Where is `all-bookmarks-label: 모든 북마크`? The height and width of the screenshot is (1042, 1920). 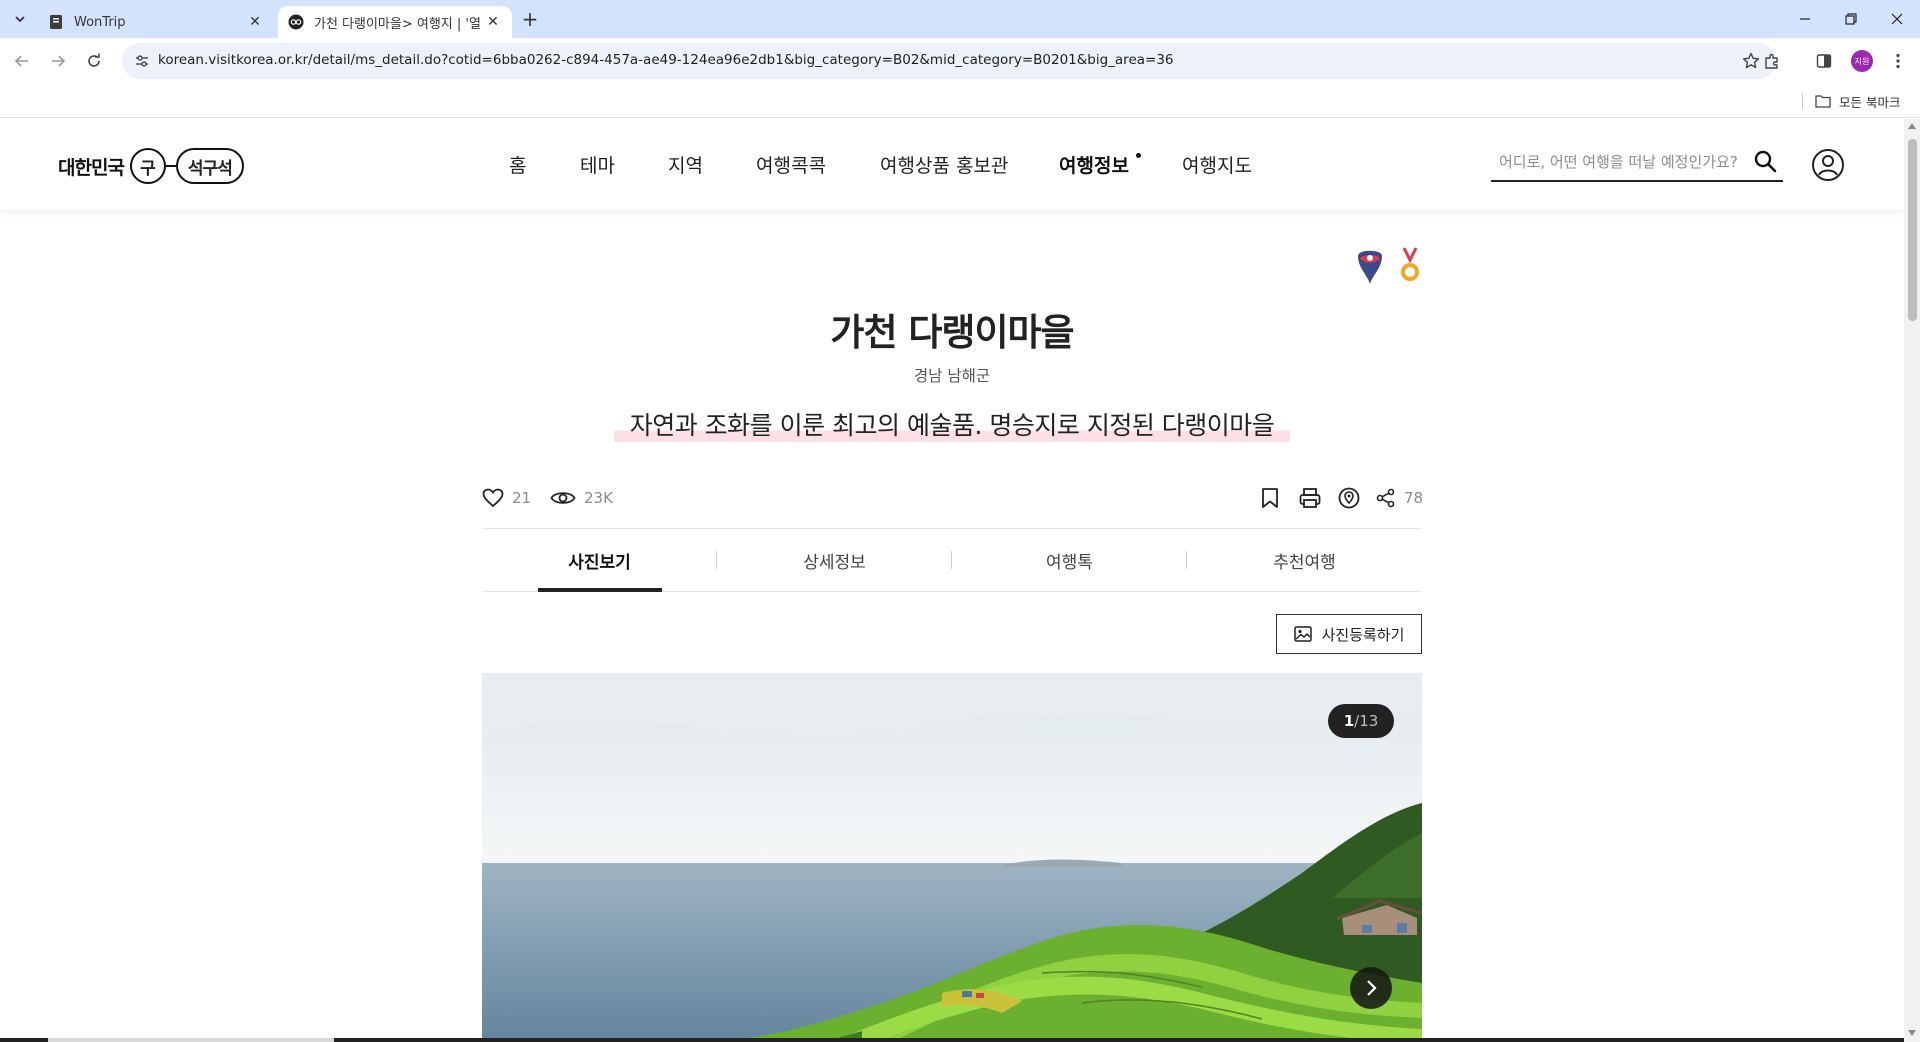 all-bookmarks-label: 모든 북마크 is located at coordinates (1870, 102).